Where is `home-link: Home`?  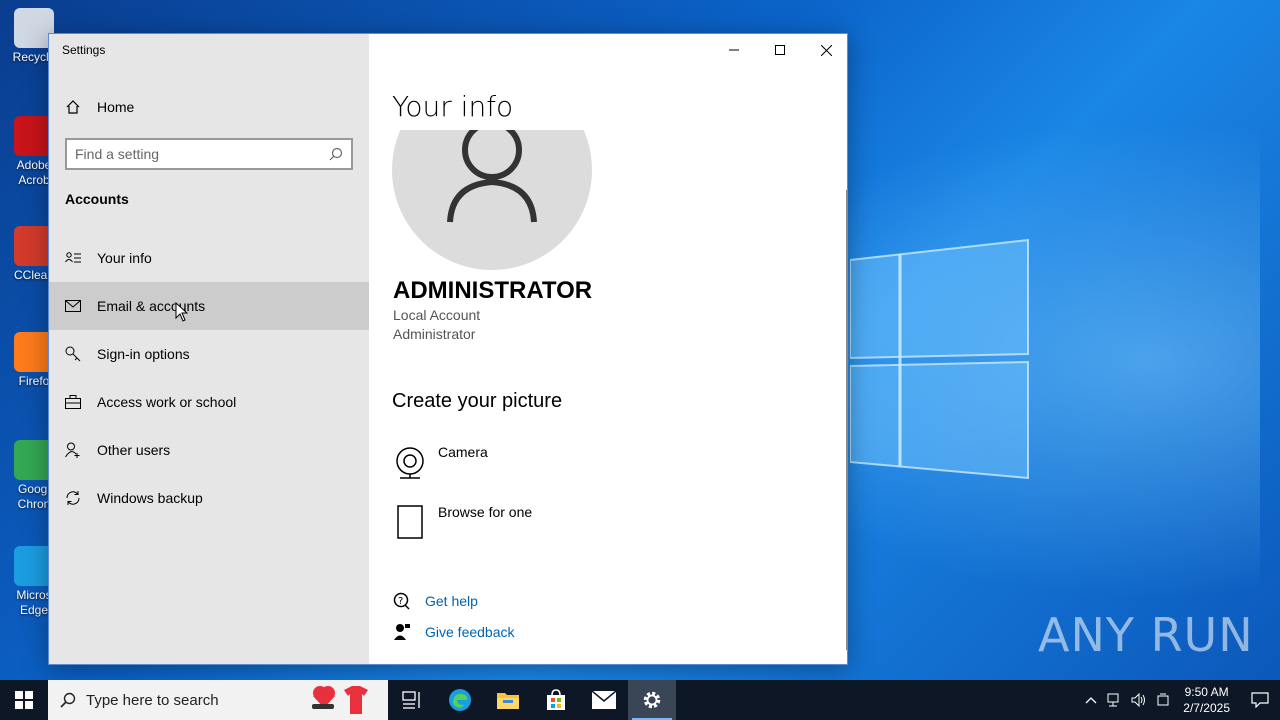 home-link: Home is located at coordinates (99, 107).